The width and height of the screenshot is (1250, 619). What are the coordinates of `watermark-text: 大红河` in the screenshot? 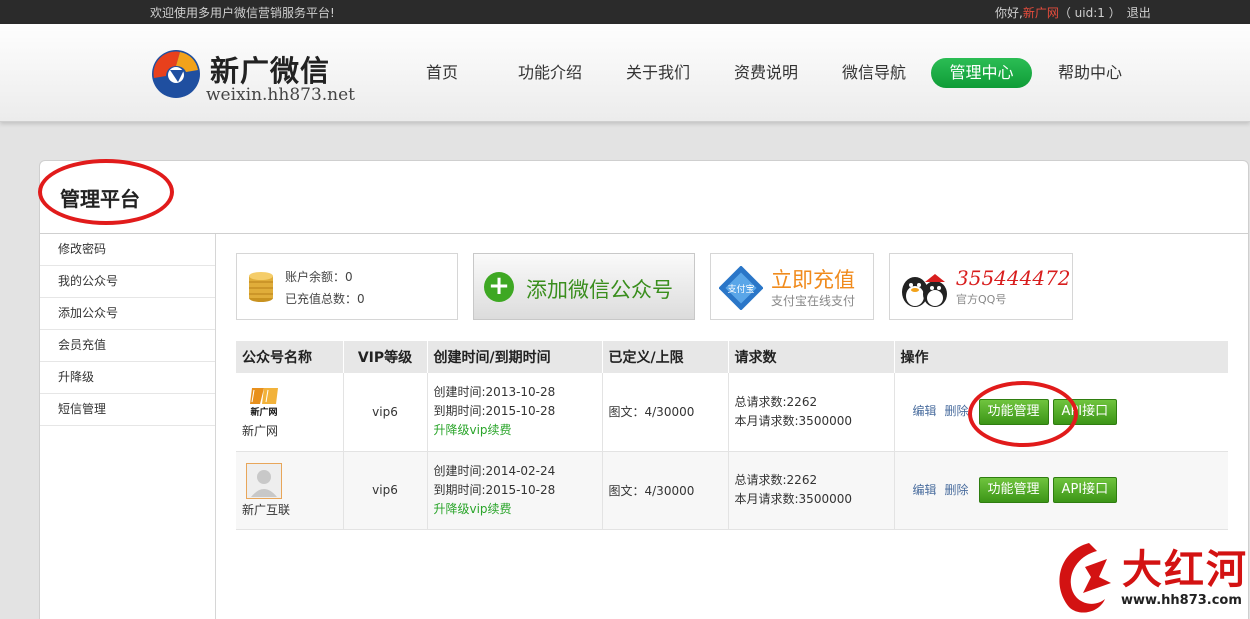 It's located at (1185, 569).